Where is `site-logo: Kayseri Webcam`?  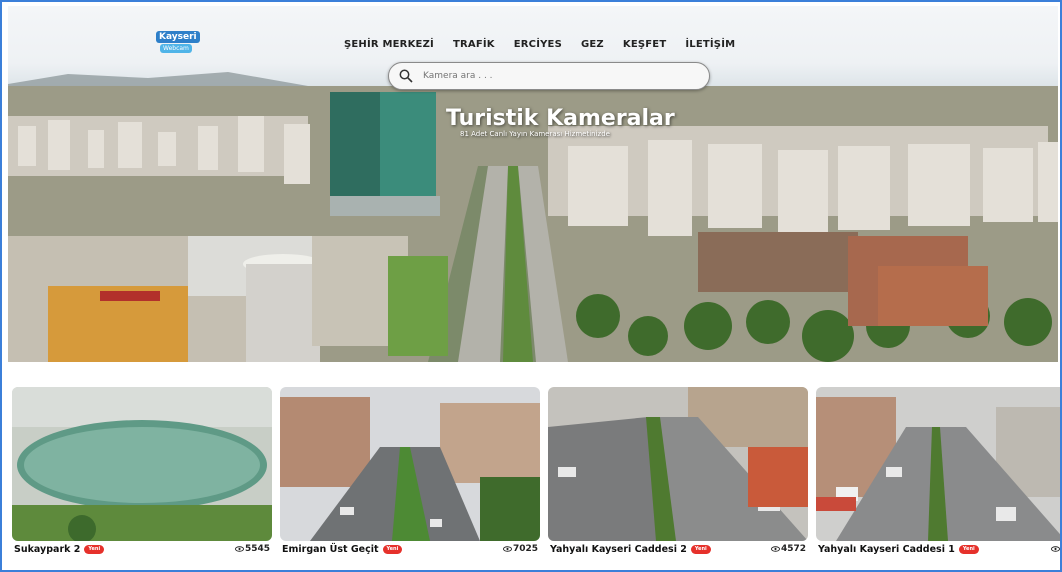 site-logo: Kayseri Webcam is located at coordinates (180, 40).